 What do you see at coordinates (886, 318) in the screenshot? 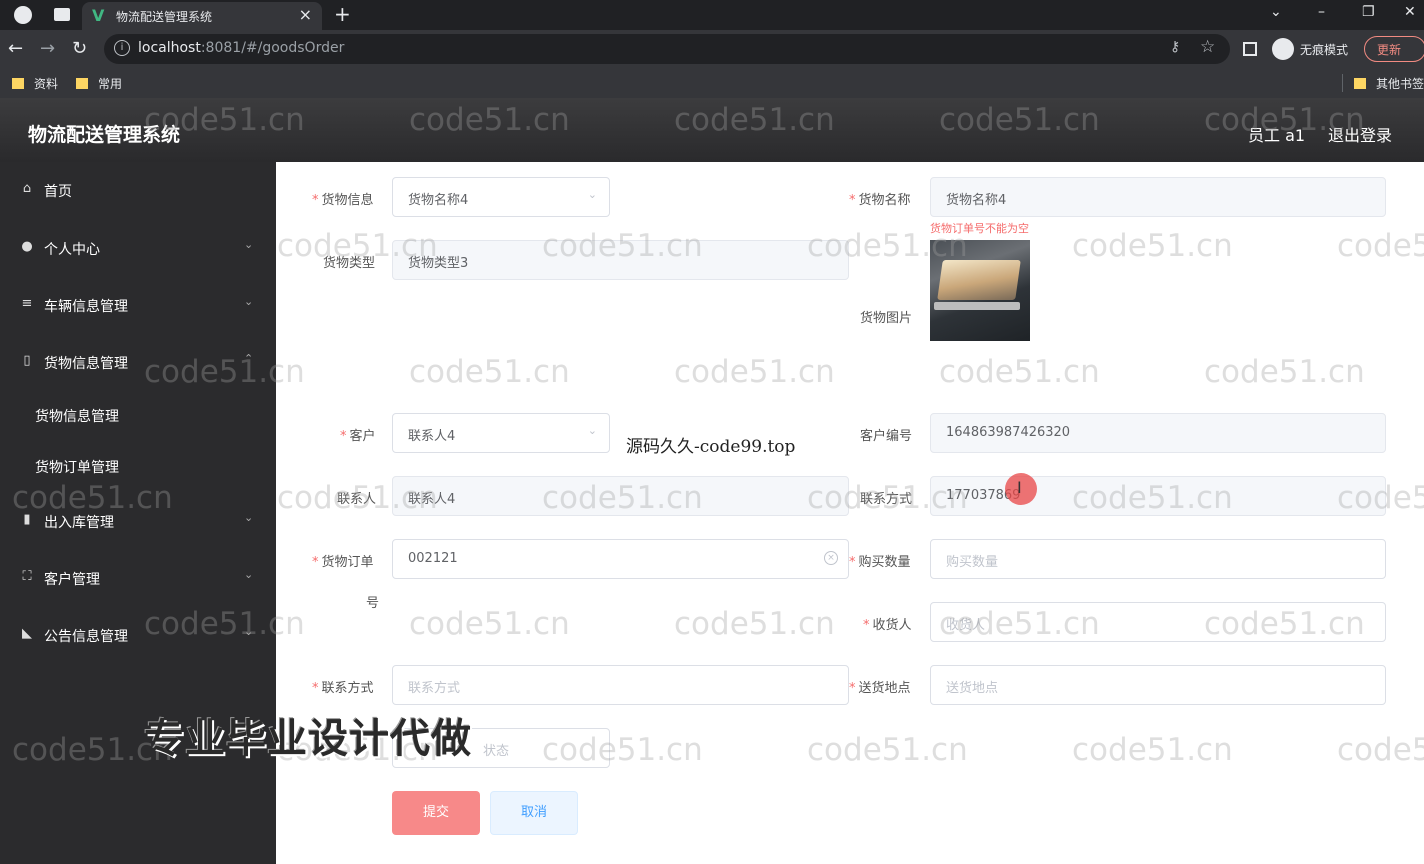
I see `goods-image-label: 货物图片` at bounding box center [886, 318].